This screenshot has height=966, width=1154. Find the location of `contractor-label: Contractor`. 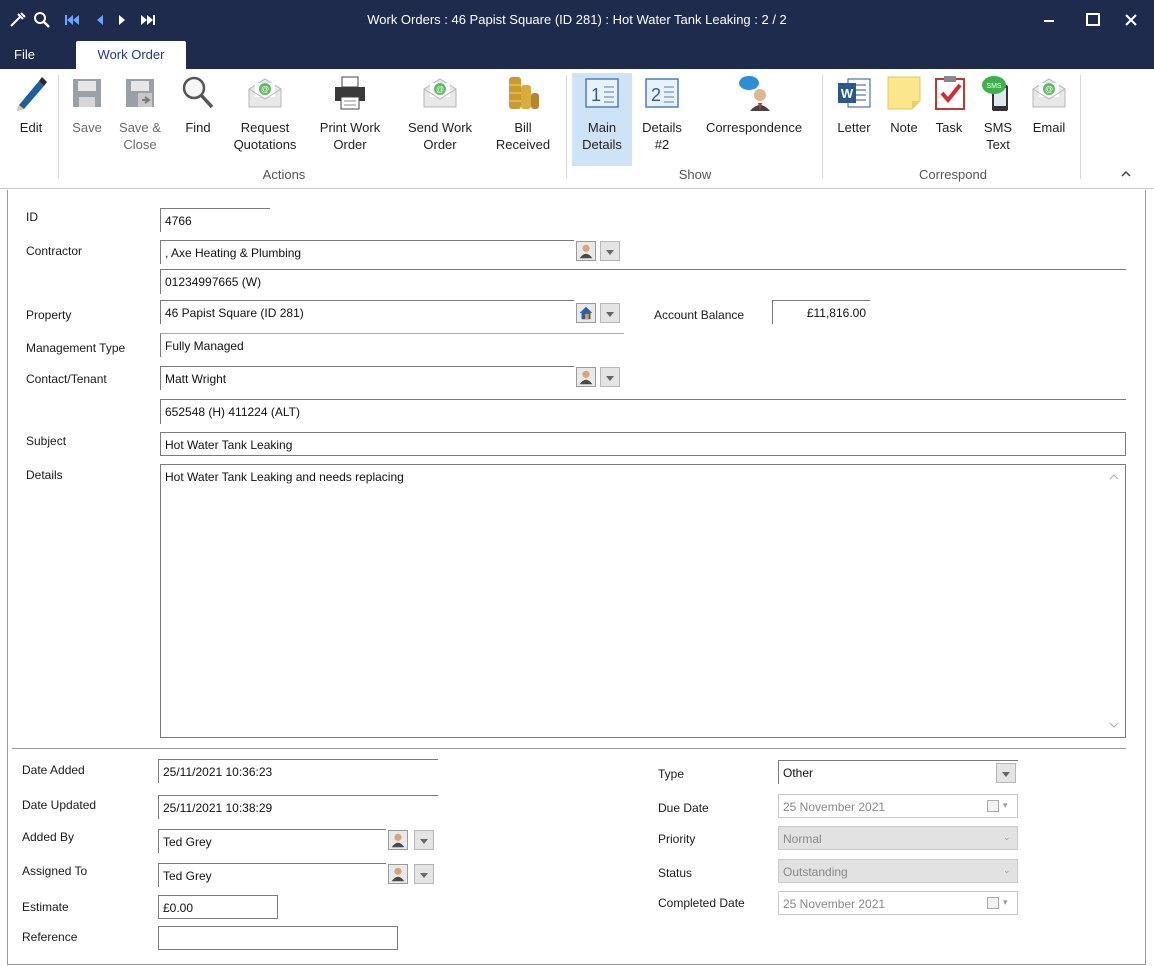

contractor-label: Contractor is located at coordinates (54, 251).